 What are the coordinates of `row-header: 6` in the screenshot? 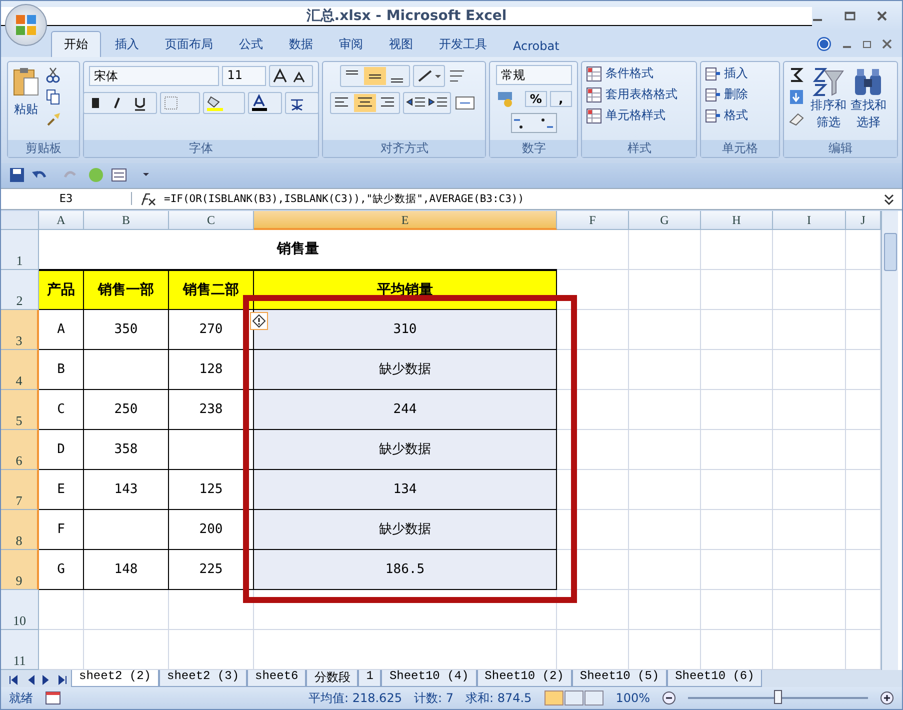 It's located at (20, 450).